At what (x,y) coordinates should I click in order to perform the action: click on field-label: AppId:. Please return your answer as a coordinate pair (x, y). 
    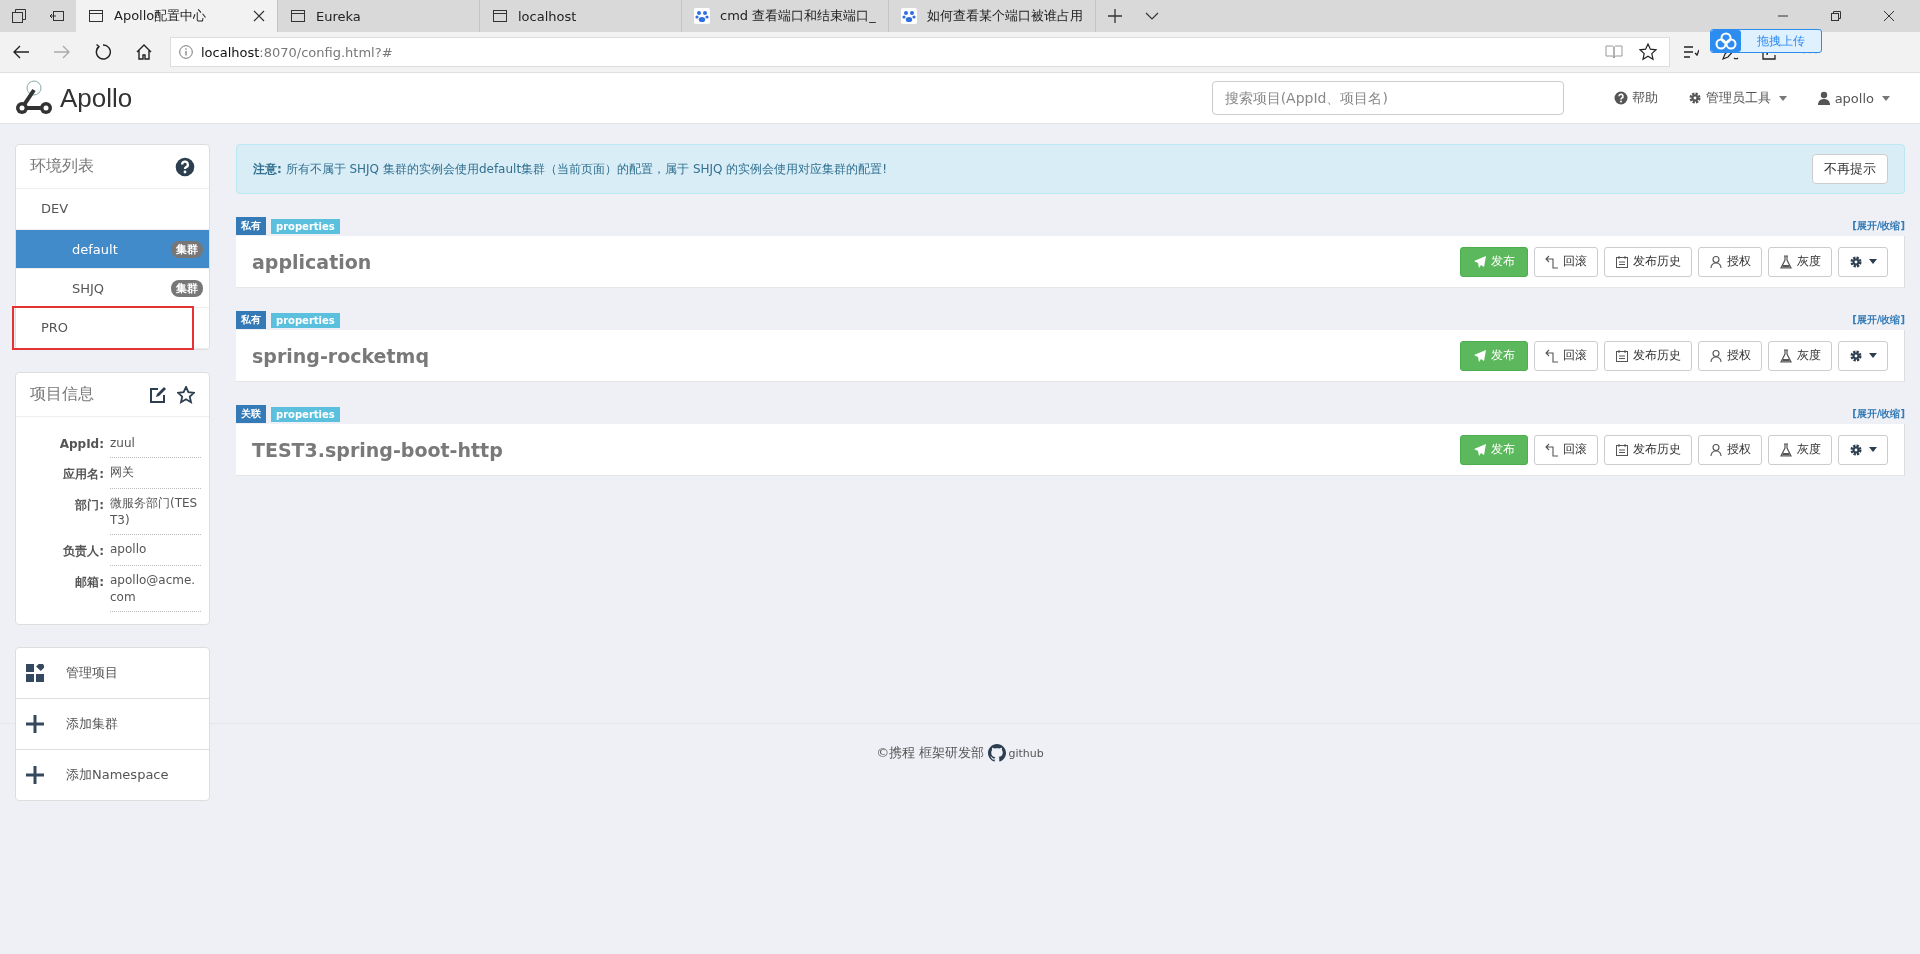
    Looking at the image, I should click on (81, 444).